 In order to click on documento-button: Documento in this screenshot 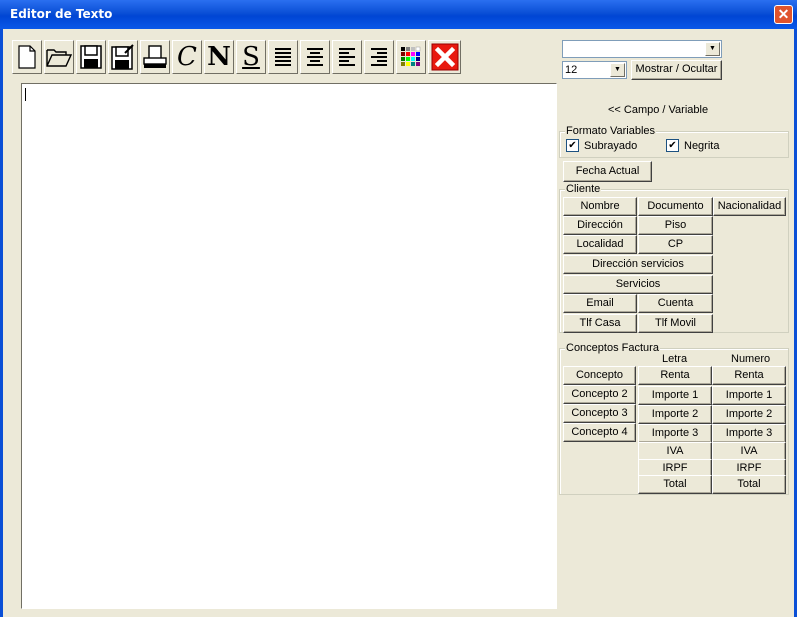, I will do `click(675, 206)`.